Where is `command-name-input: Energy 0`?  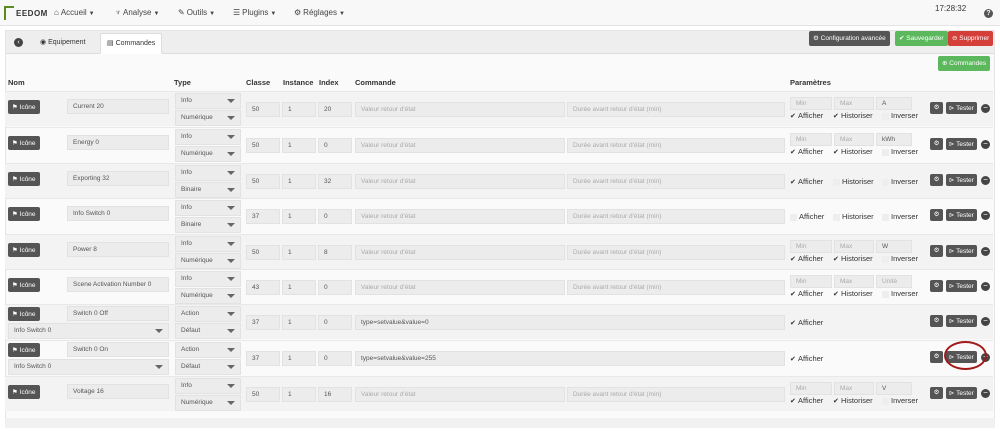 command-name-input: Energy 0 is located at coordinates (118, 142).